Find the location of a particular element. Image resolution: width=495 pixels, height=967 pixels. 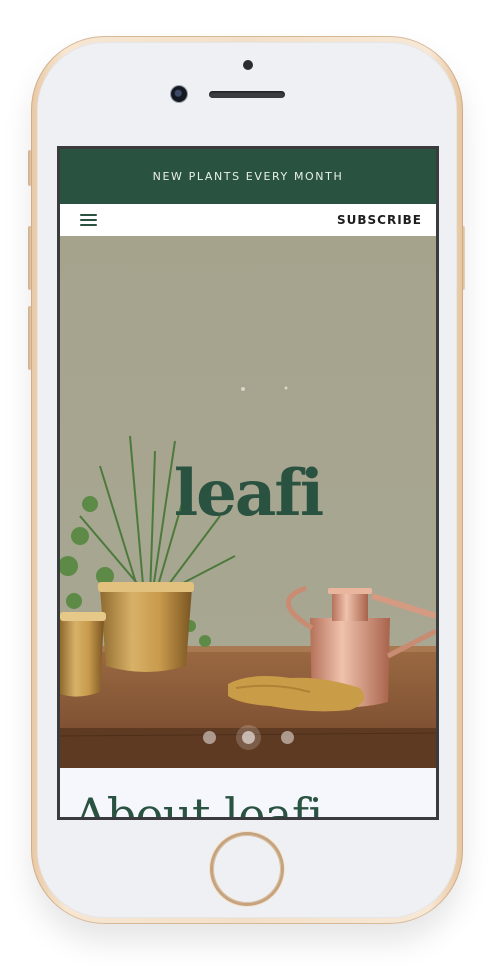

leafi-logo: leafi is located at coordinates (248, 494).